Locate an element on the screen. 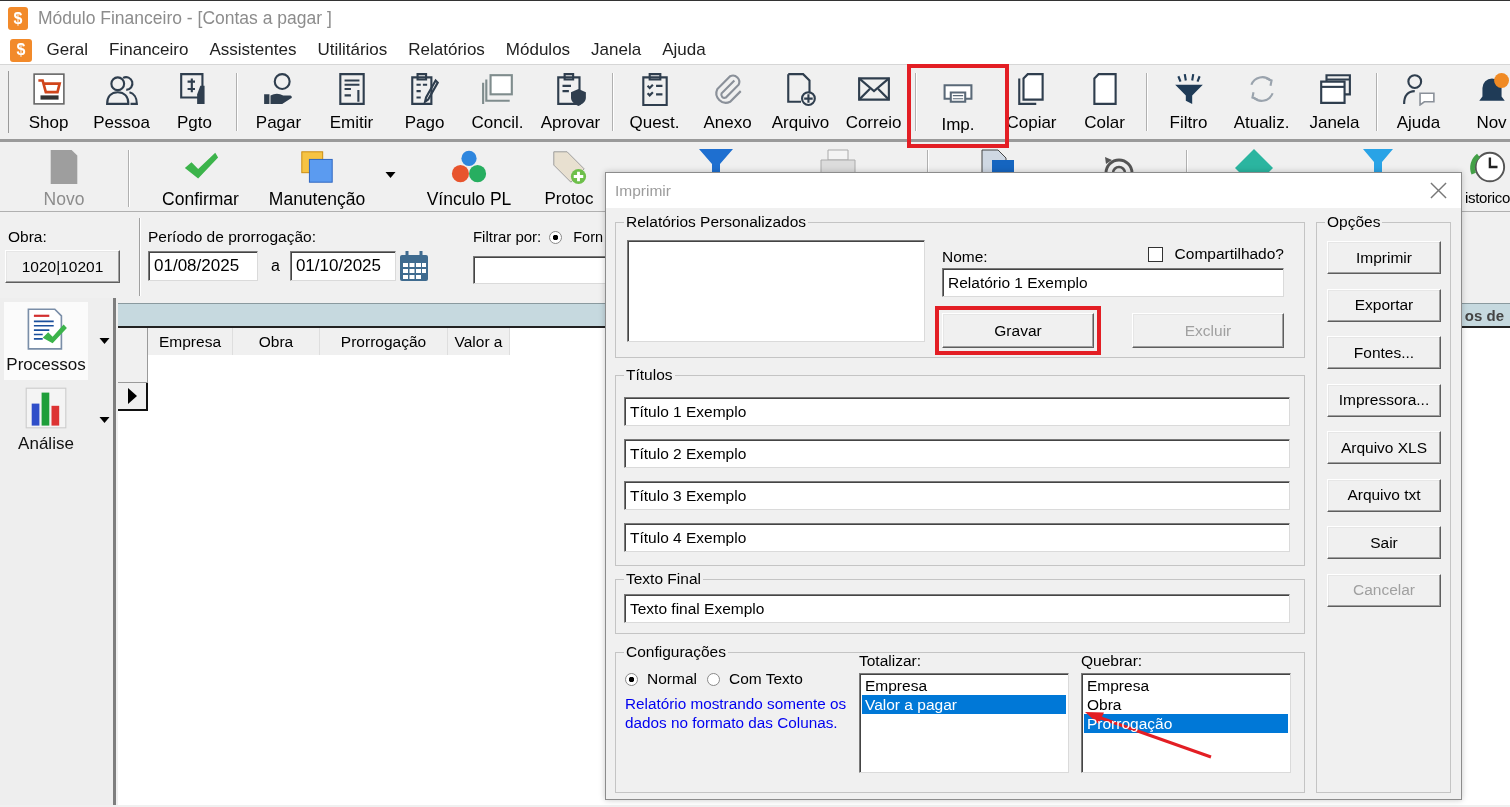 The height and width of the screenshot is (807, 1510). title-field: Título 4 Exemplo is located at coordinates (957, 537).